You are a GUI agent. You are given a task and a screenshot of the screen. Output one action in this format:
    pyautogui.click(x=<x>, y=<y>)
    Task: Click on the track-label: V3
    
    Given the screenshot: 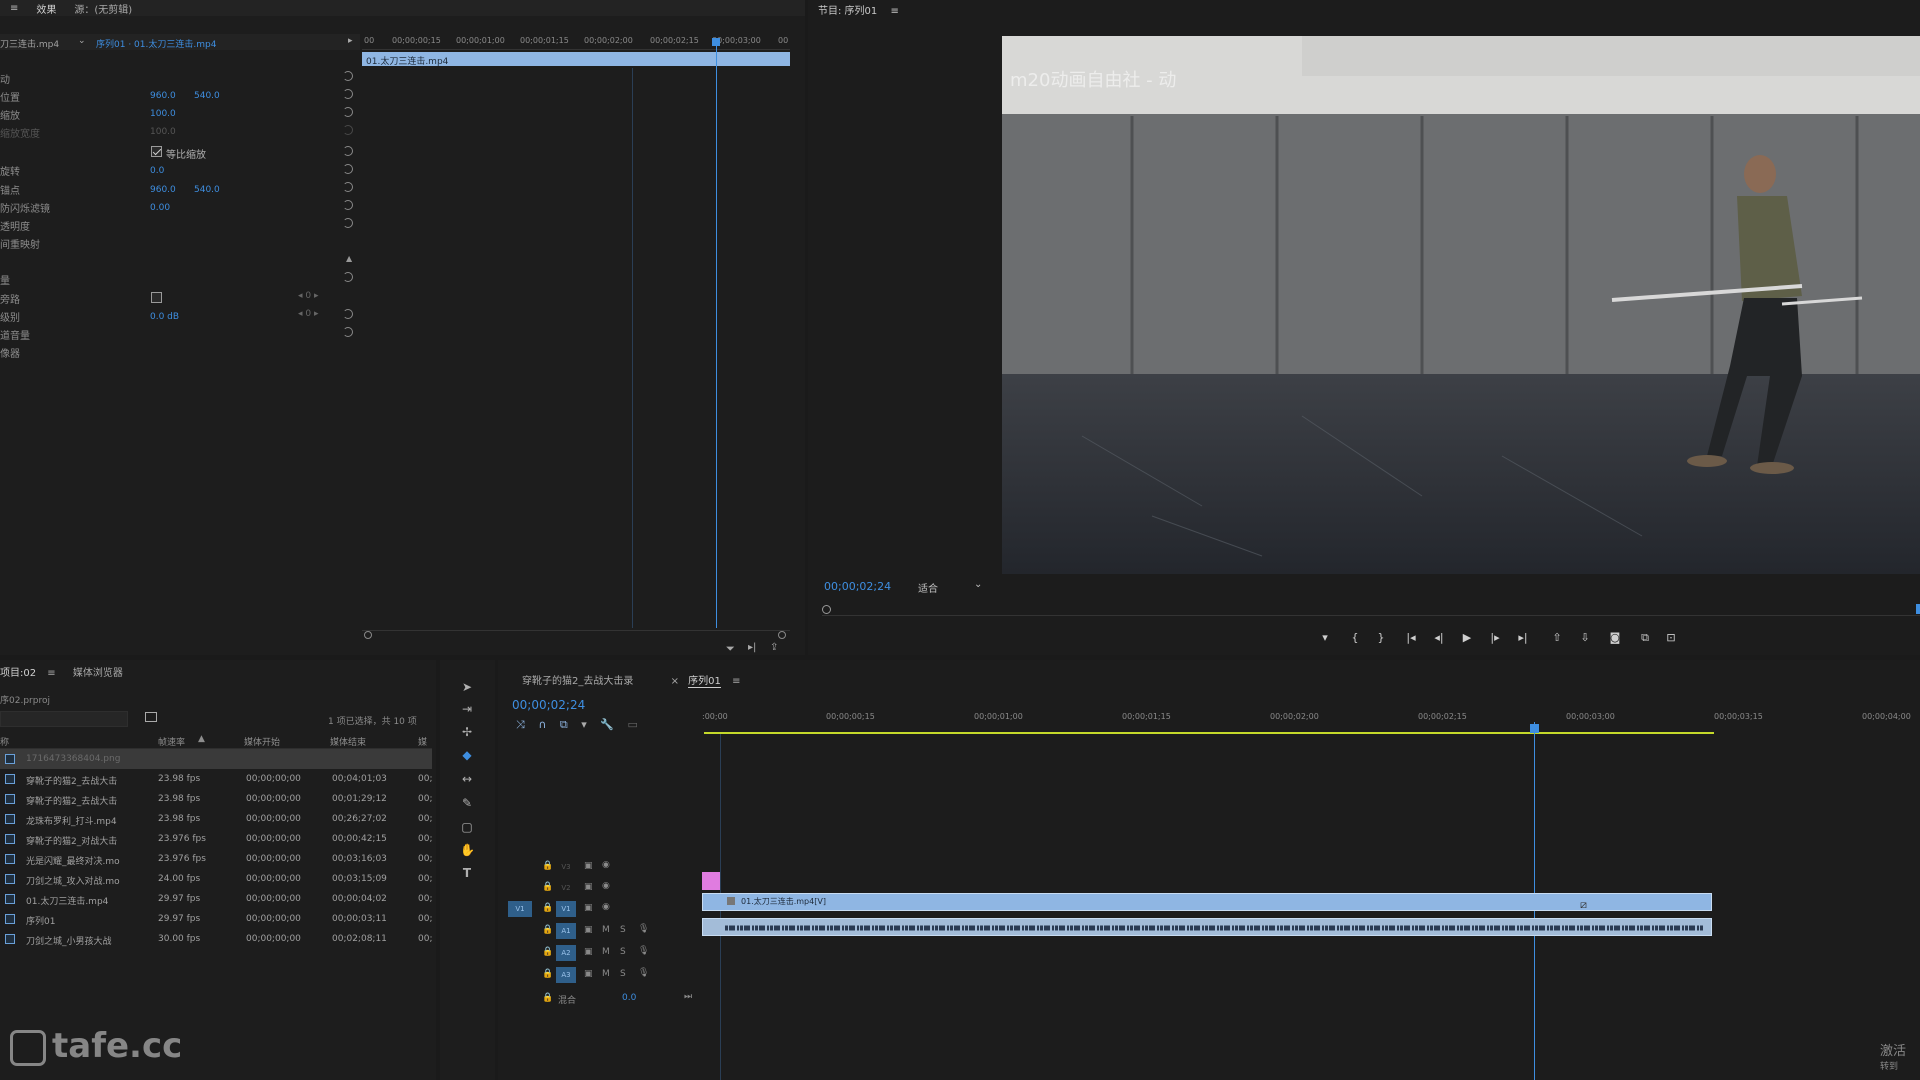 What is the action you would take?
    pyautogui.click(x=566, y=867)
    